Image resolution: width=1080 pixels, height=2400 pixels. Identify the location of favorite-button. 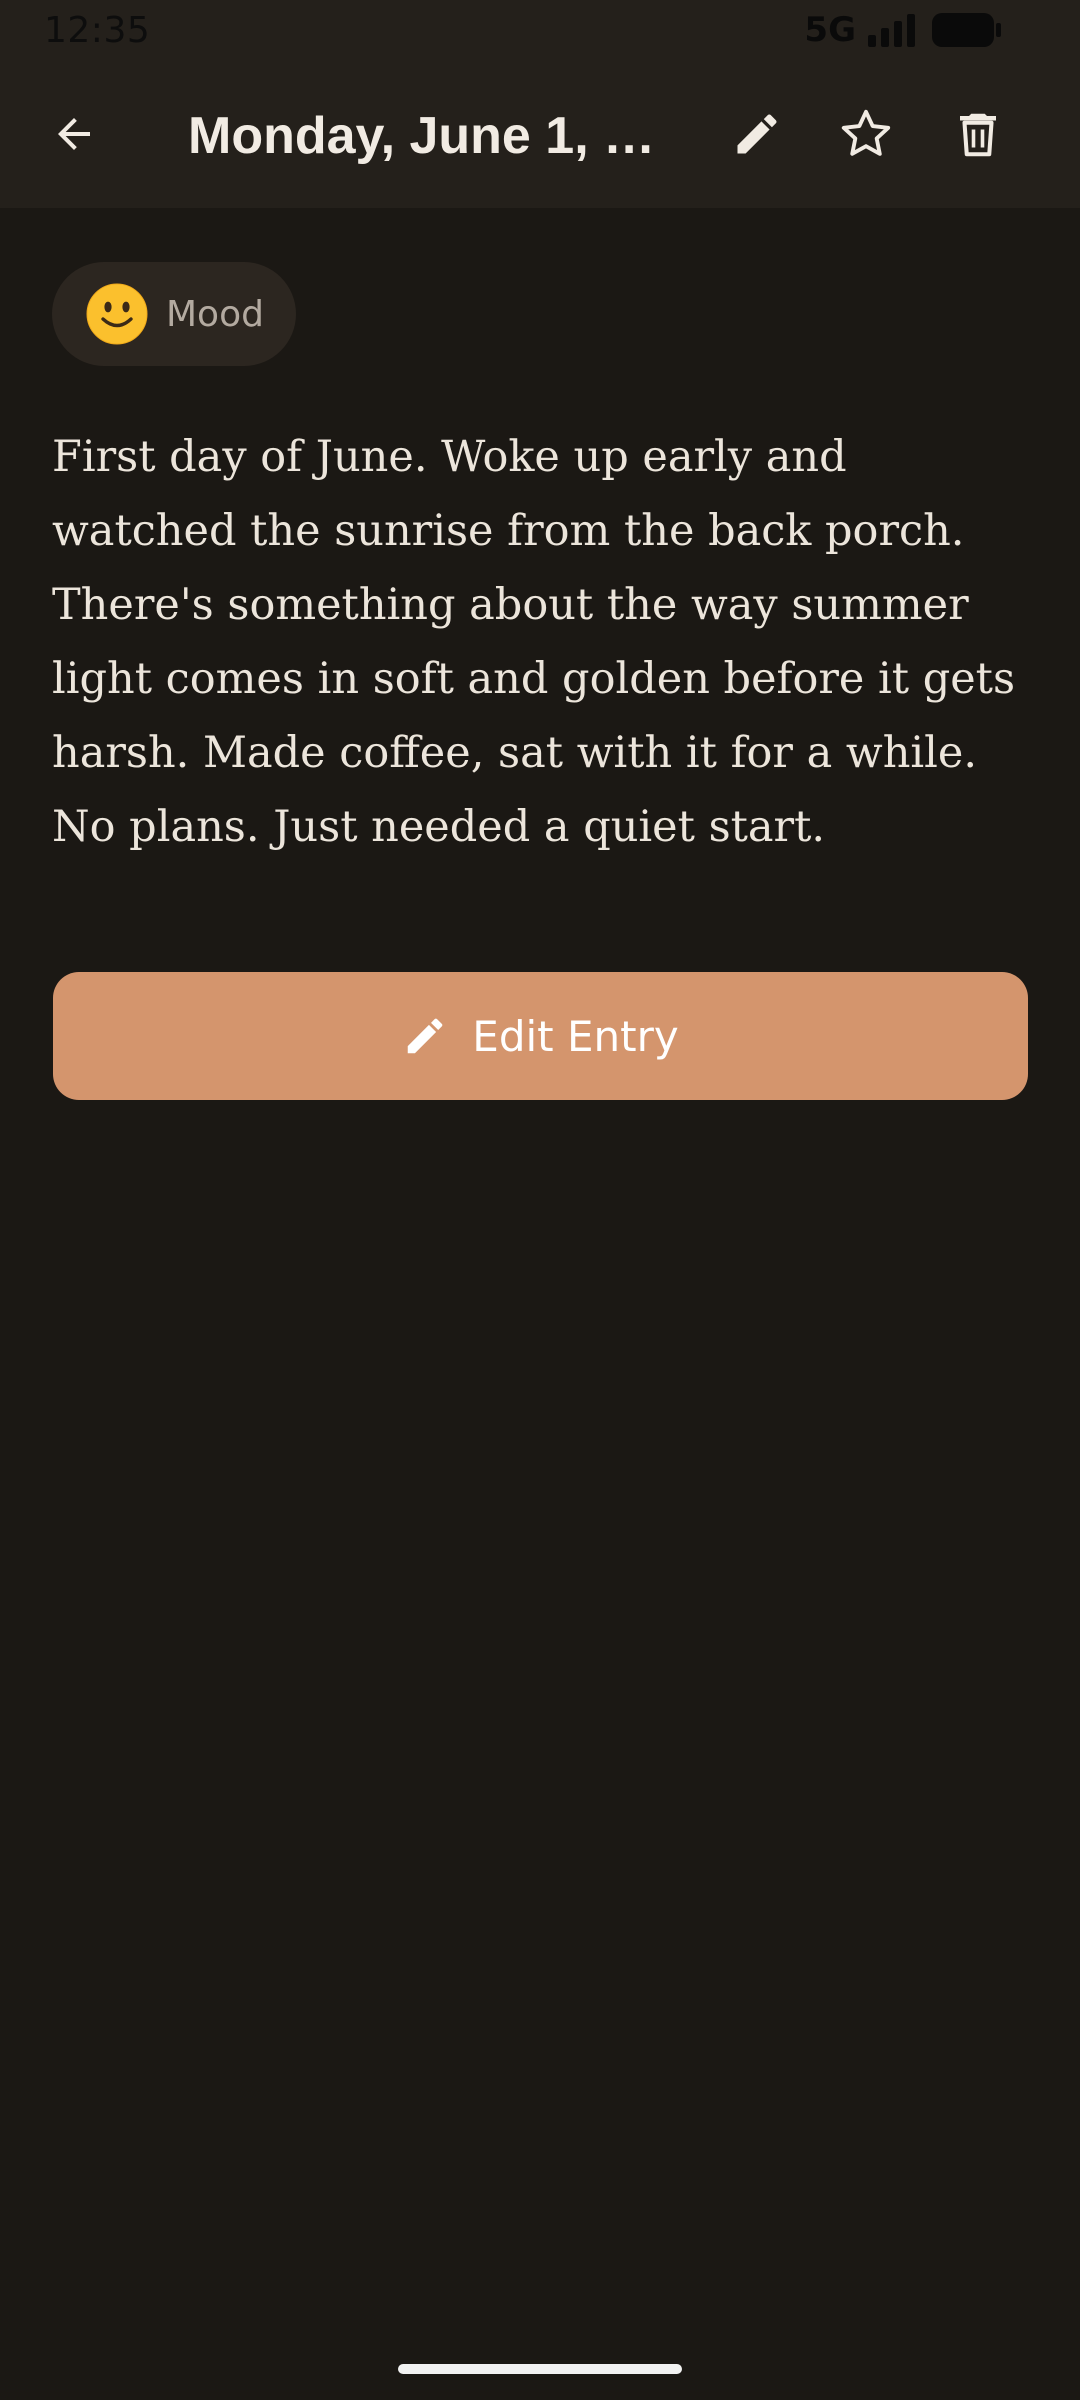
(866, 134).